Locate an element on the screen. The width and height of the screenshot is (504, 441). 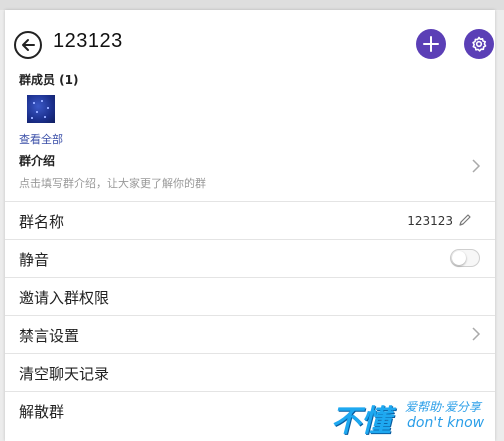
settings-button is located at coordinates (479, 44).